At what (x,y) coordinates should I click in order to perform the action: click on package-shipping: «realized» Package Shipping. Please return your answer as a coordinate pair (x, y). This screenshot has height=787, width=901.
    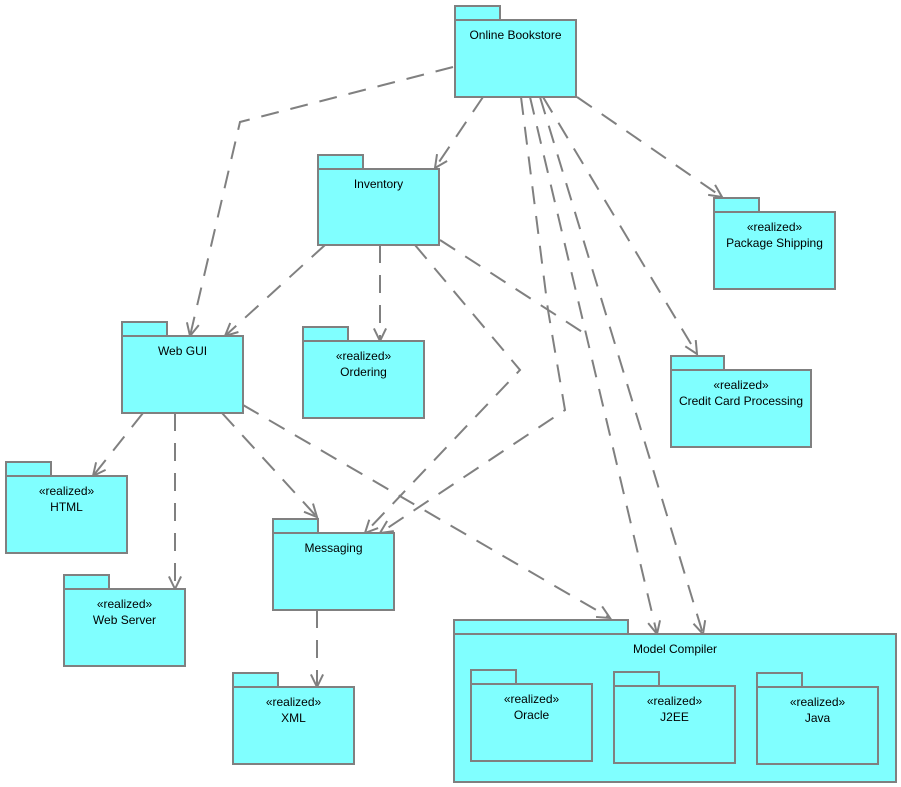
    Looking at the image, I should click on (774, 243).